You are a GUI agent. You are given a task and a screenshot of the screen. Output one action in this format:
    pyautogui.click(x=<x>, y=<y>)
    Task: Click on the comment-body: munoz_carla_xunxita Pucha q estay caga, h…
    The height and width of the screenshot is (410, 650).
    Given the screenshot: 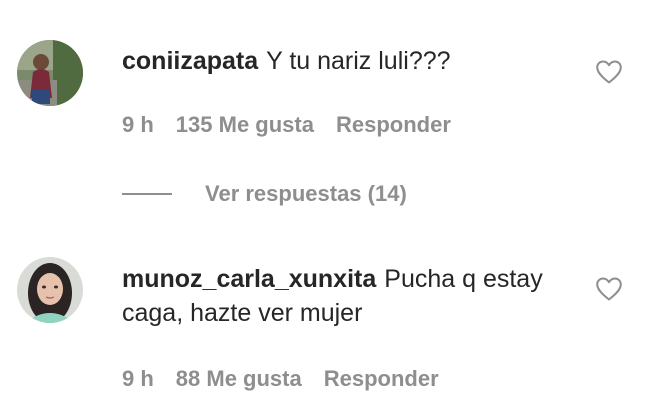 What is the action you would take?
    pyautogui.click(x=337, y=296)
    